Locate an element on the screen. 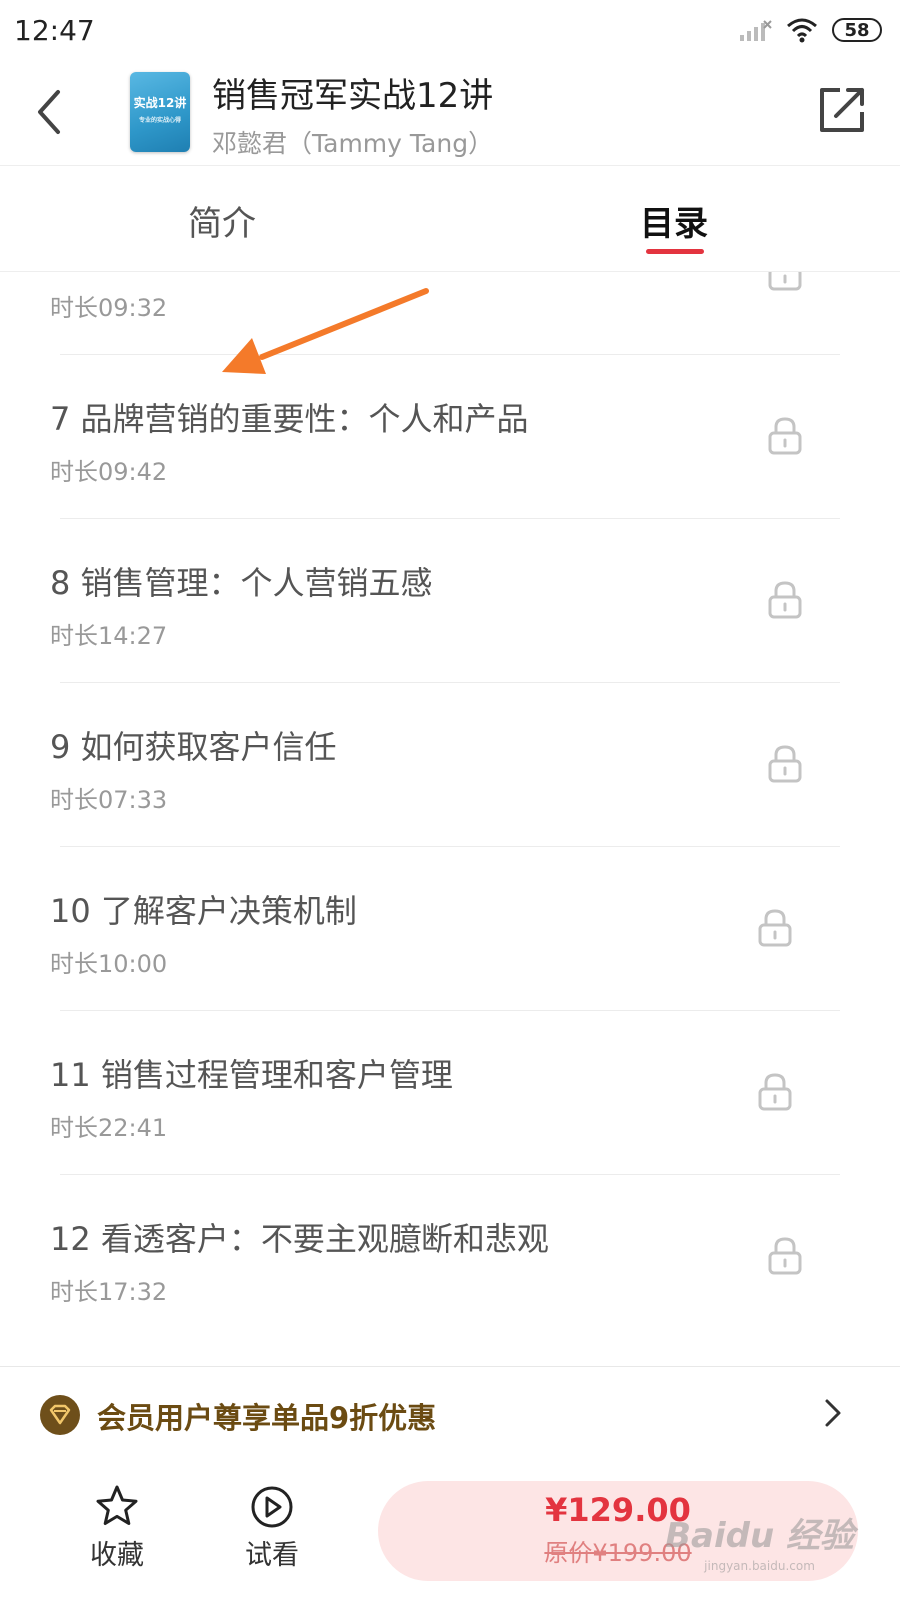 Image resolution: width=900 pixels, height=1600 pixels. promo-text: 会员用户尊享单品9折优惠 is located at coordinates (267, 1418).